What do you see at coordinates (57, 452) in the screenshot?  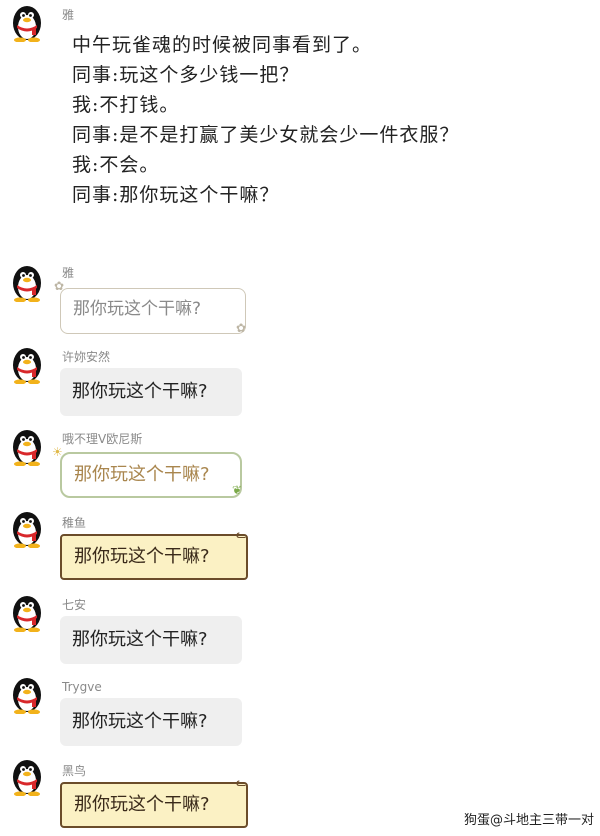 I see `sun-deco-icon: ☀` at bounding box center [57, 452].